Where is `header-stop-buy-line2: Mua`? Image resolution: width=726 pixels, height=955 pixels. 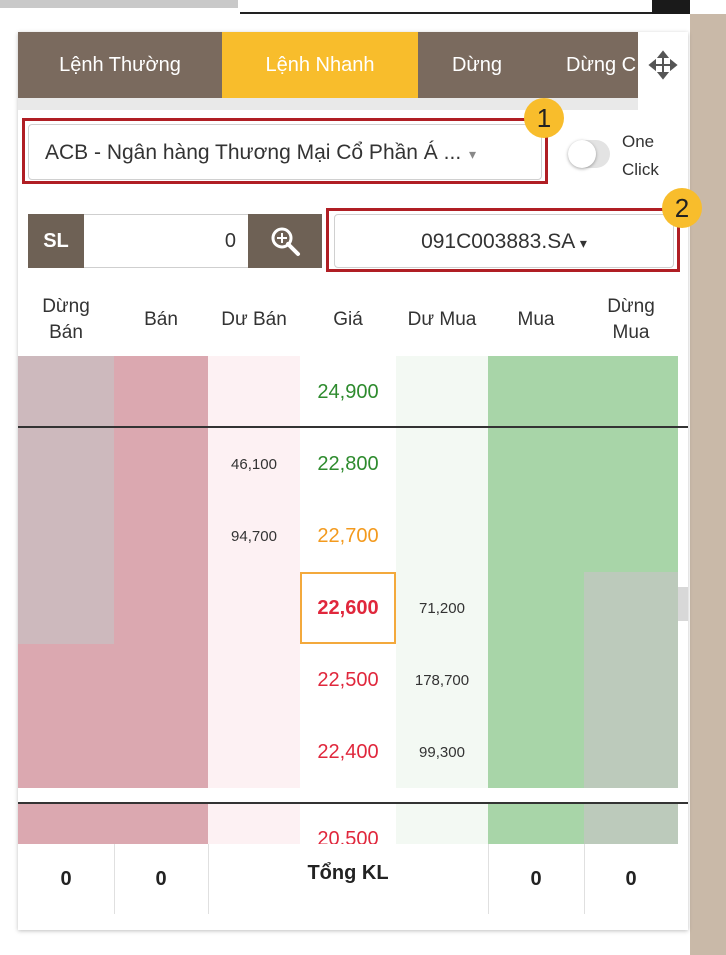
header-stop-buy-line2: Mua is located at coordinates (631, 332).